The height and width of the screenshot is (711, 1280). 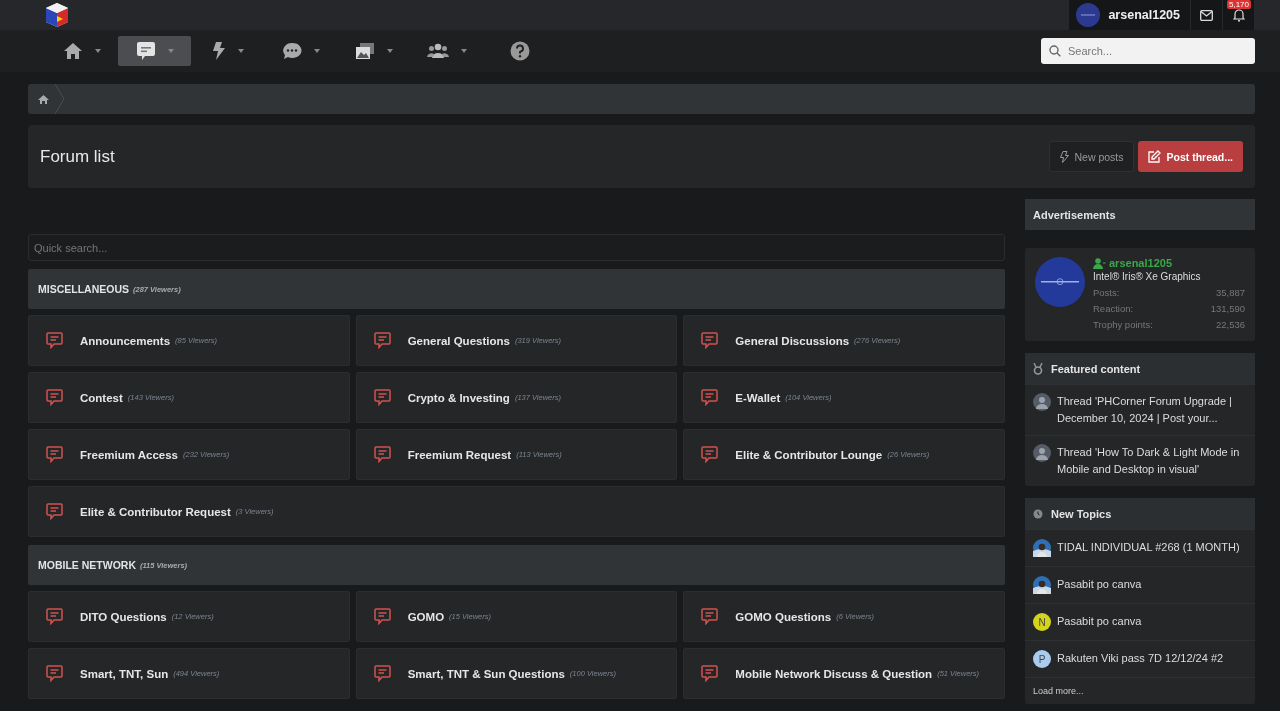 I want to click on topic-item: TIDAL INDIVIDUAL #268 (1 MONTH), so click(x=1140, y=547).